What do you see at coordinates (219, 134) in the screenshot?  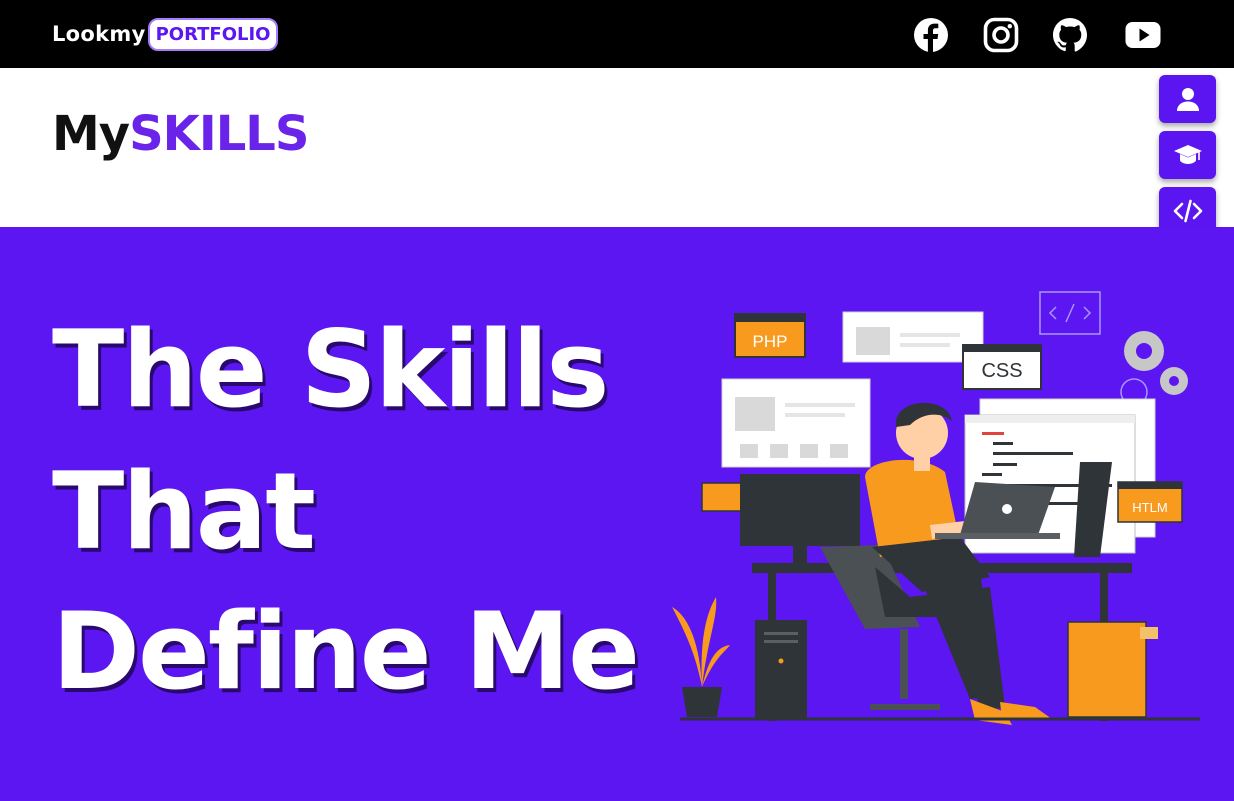 I see `title-skills: SKILLS` at bounding box center [219, 134].